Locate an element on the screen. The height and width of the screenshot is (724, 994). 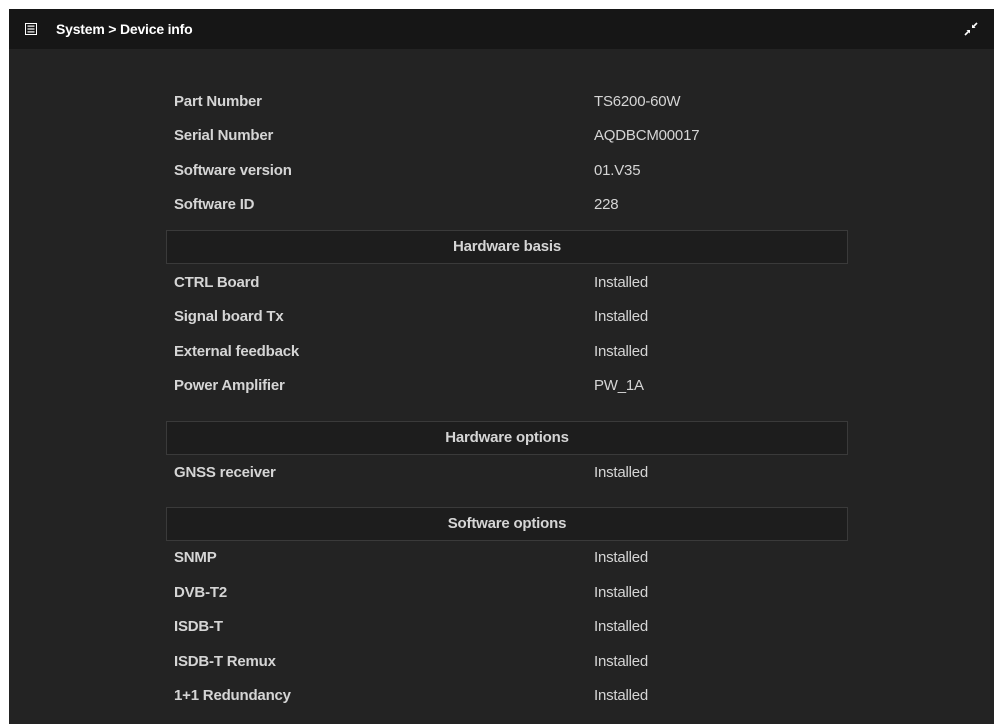
row-label: ISDB-T Remux is located at coordinates (225, 661).